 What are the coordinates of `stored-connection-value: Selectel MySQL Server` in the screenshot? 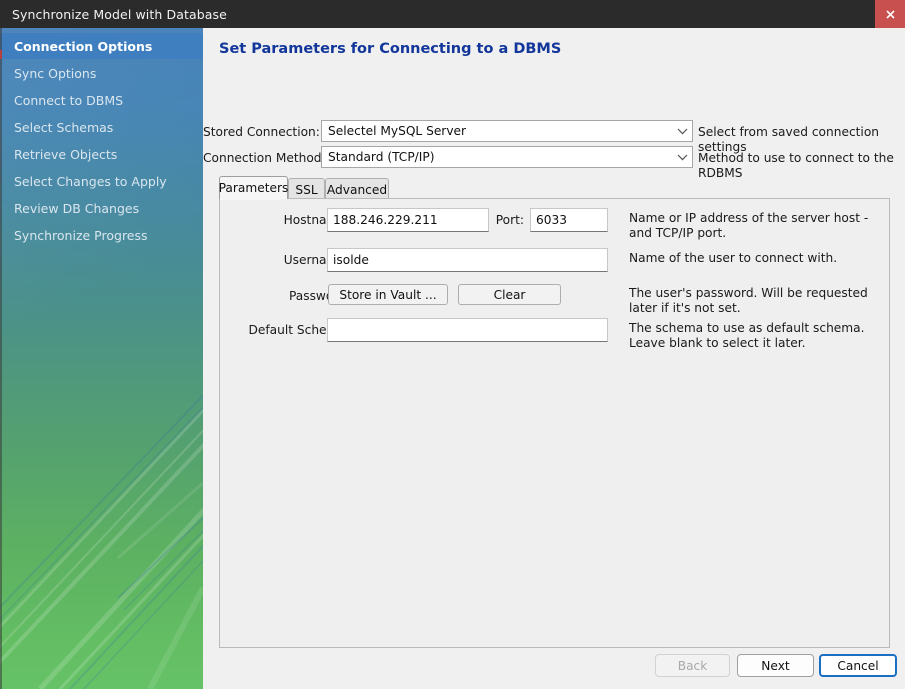 It's located at (397, 131).